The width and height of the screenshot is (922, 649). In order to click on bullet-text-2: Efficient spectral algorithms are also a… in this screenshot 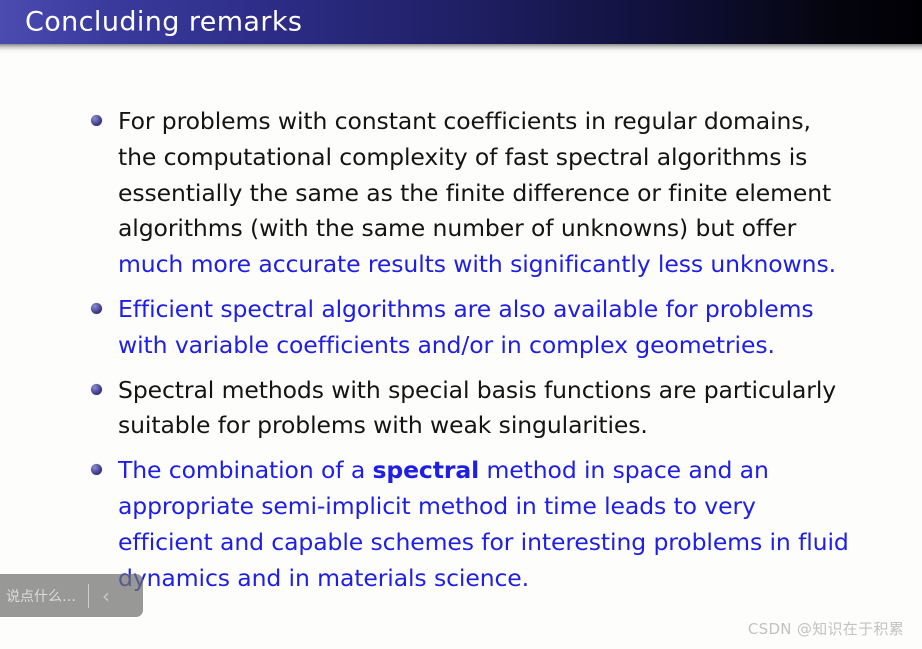, I will do `click(466, 326)`.